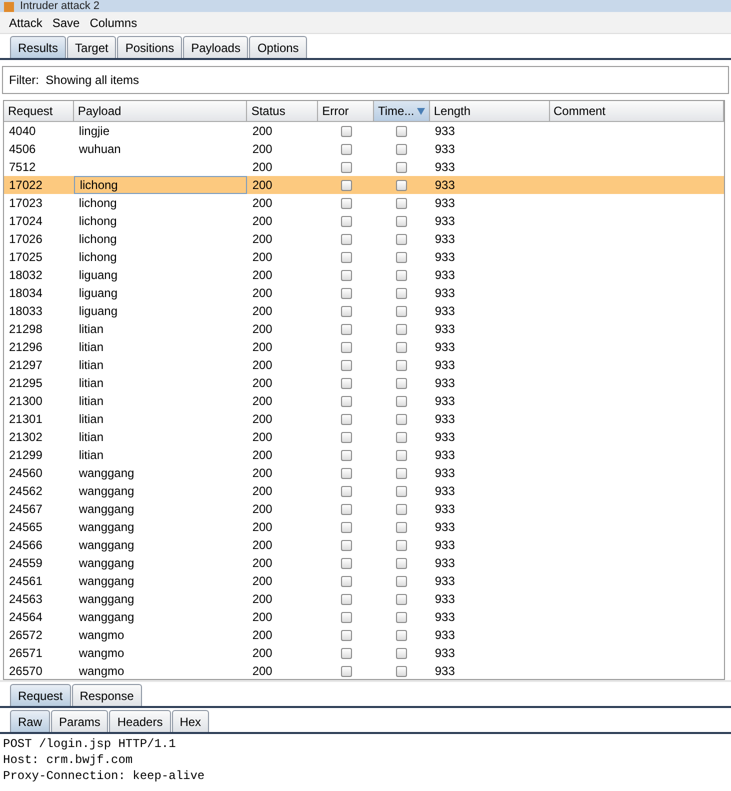 This screenshot has width=731, height=791. Describe the element at coordinates (39, 111) in the screenshot. I see `column-header: Request` at that location.